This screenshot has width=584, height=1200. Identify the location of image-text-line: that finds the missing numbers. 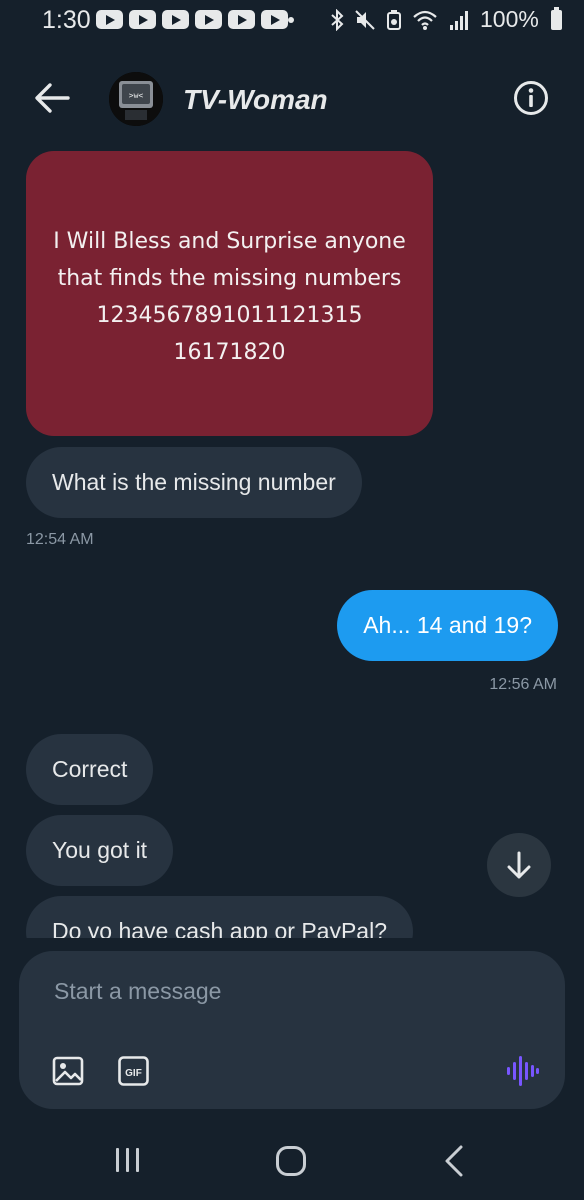
(229, 278).